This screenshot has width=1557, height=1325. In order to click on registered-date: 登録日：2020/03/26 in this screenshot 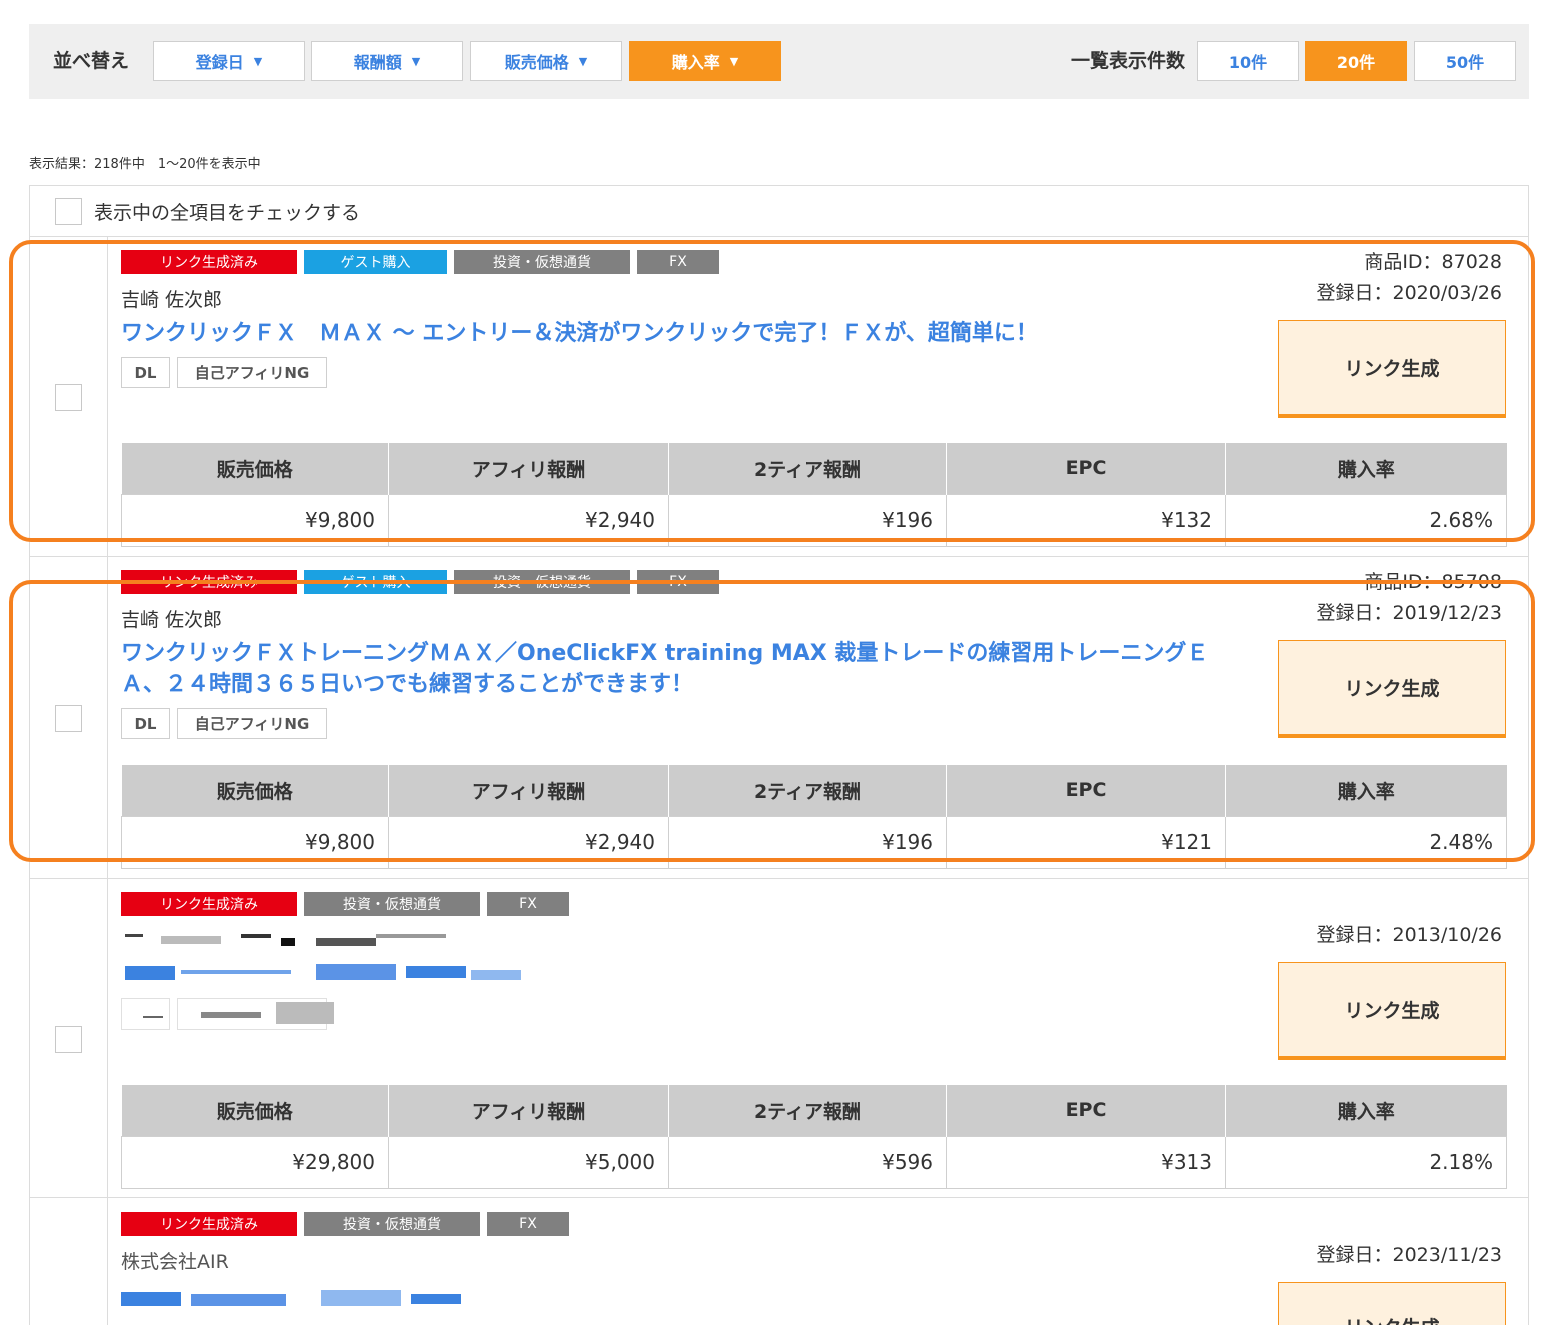, I will do `click(1409, 293)`.